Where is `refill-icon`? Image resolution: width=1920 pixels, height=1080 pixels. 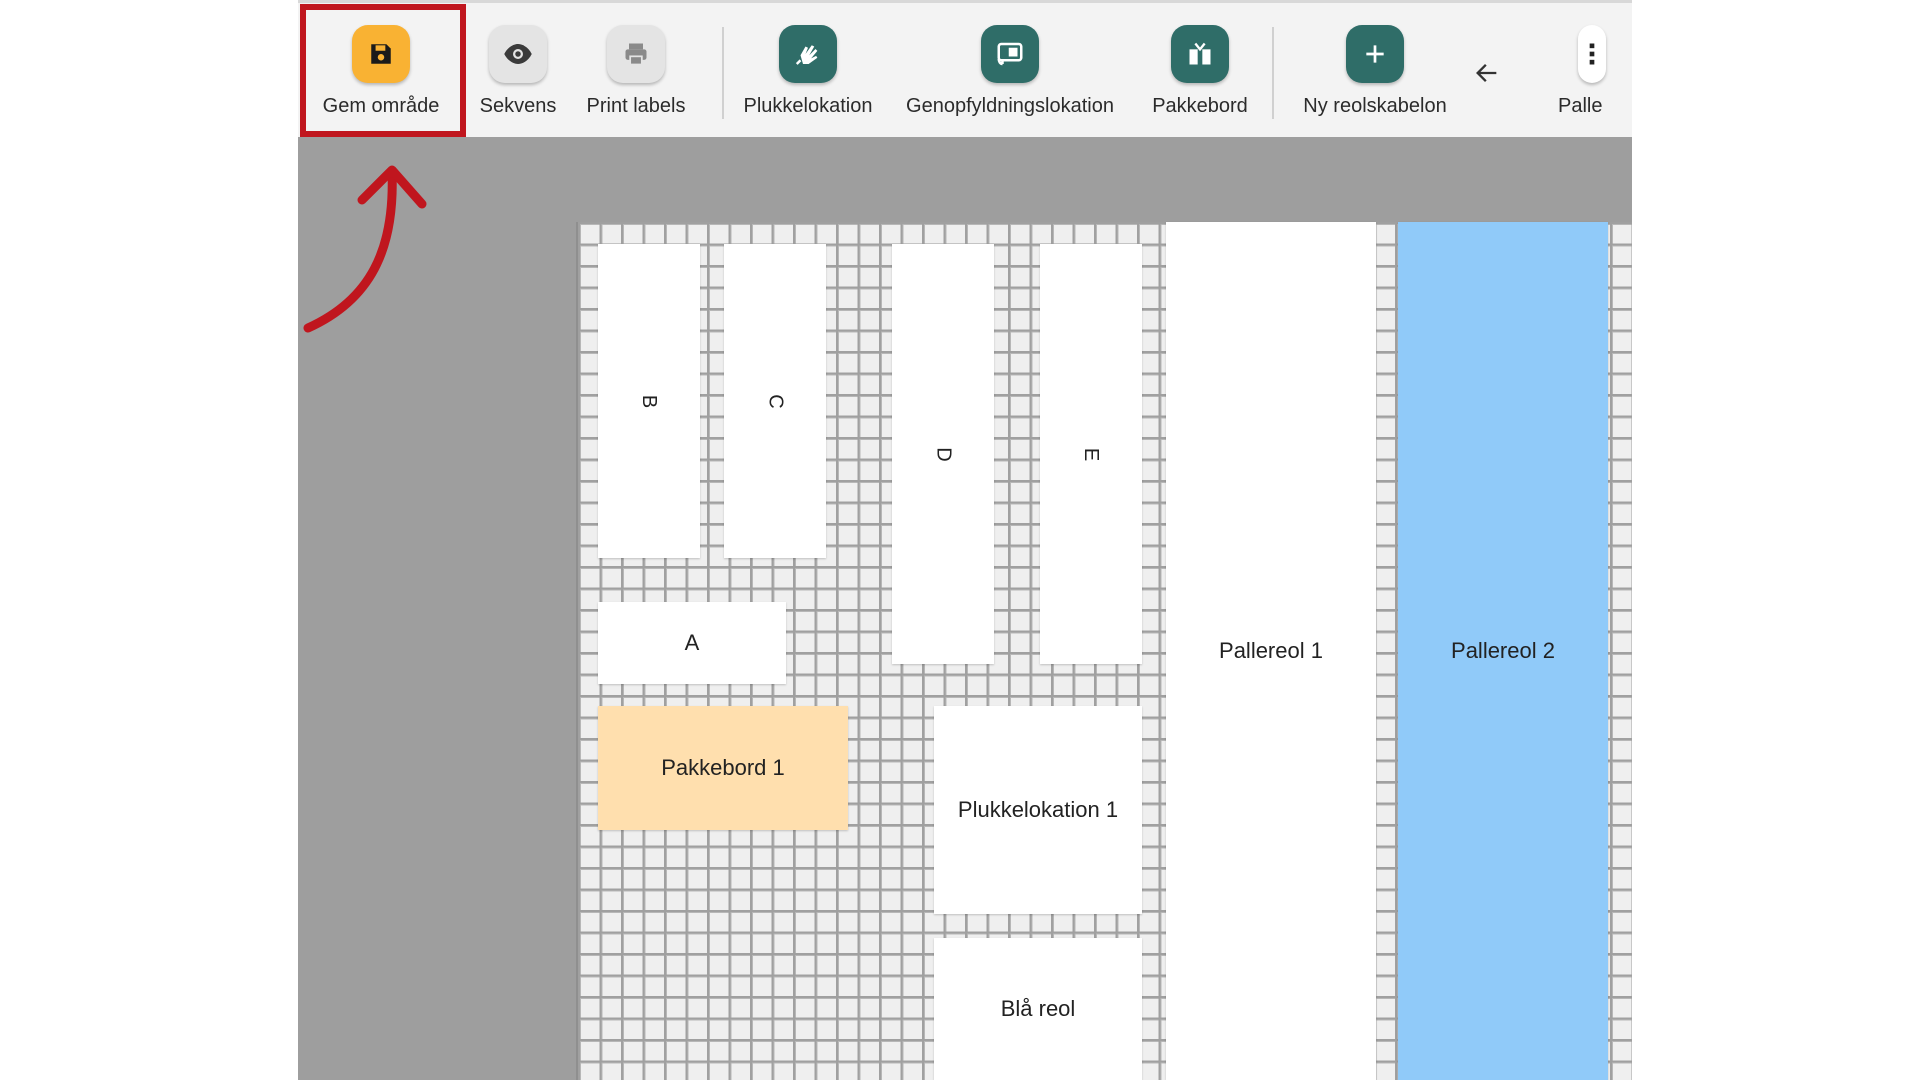
refill-icon is located at coordinates (1010, 54).